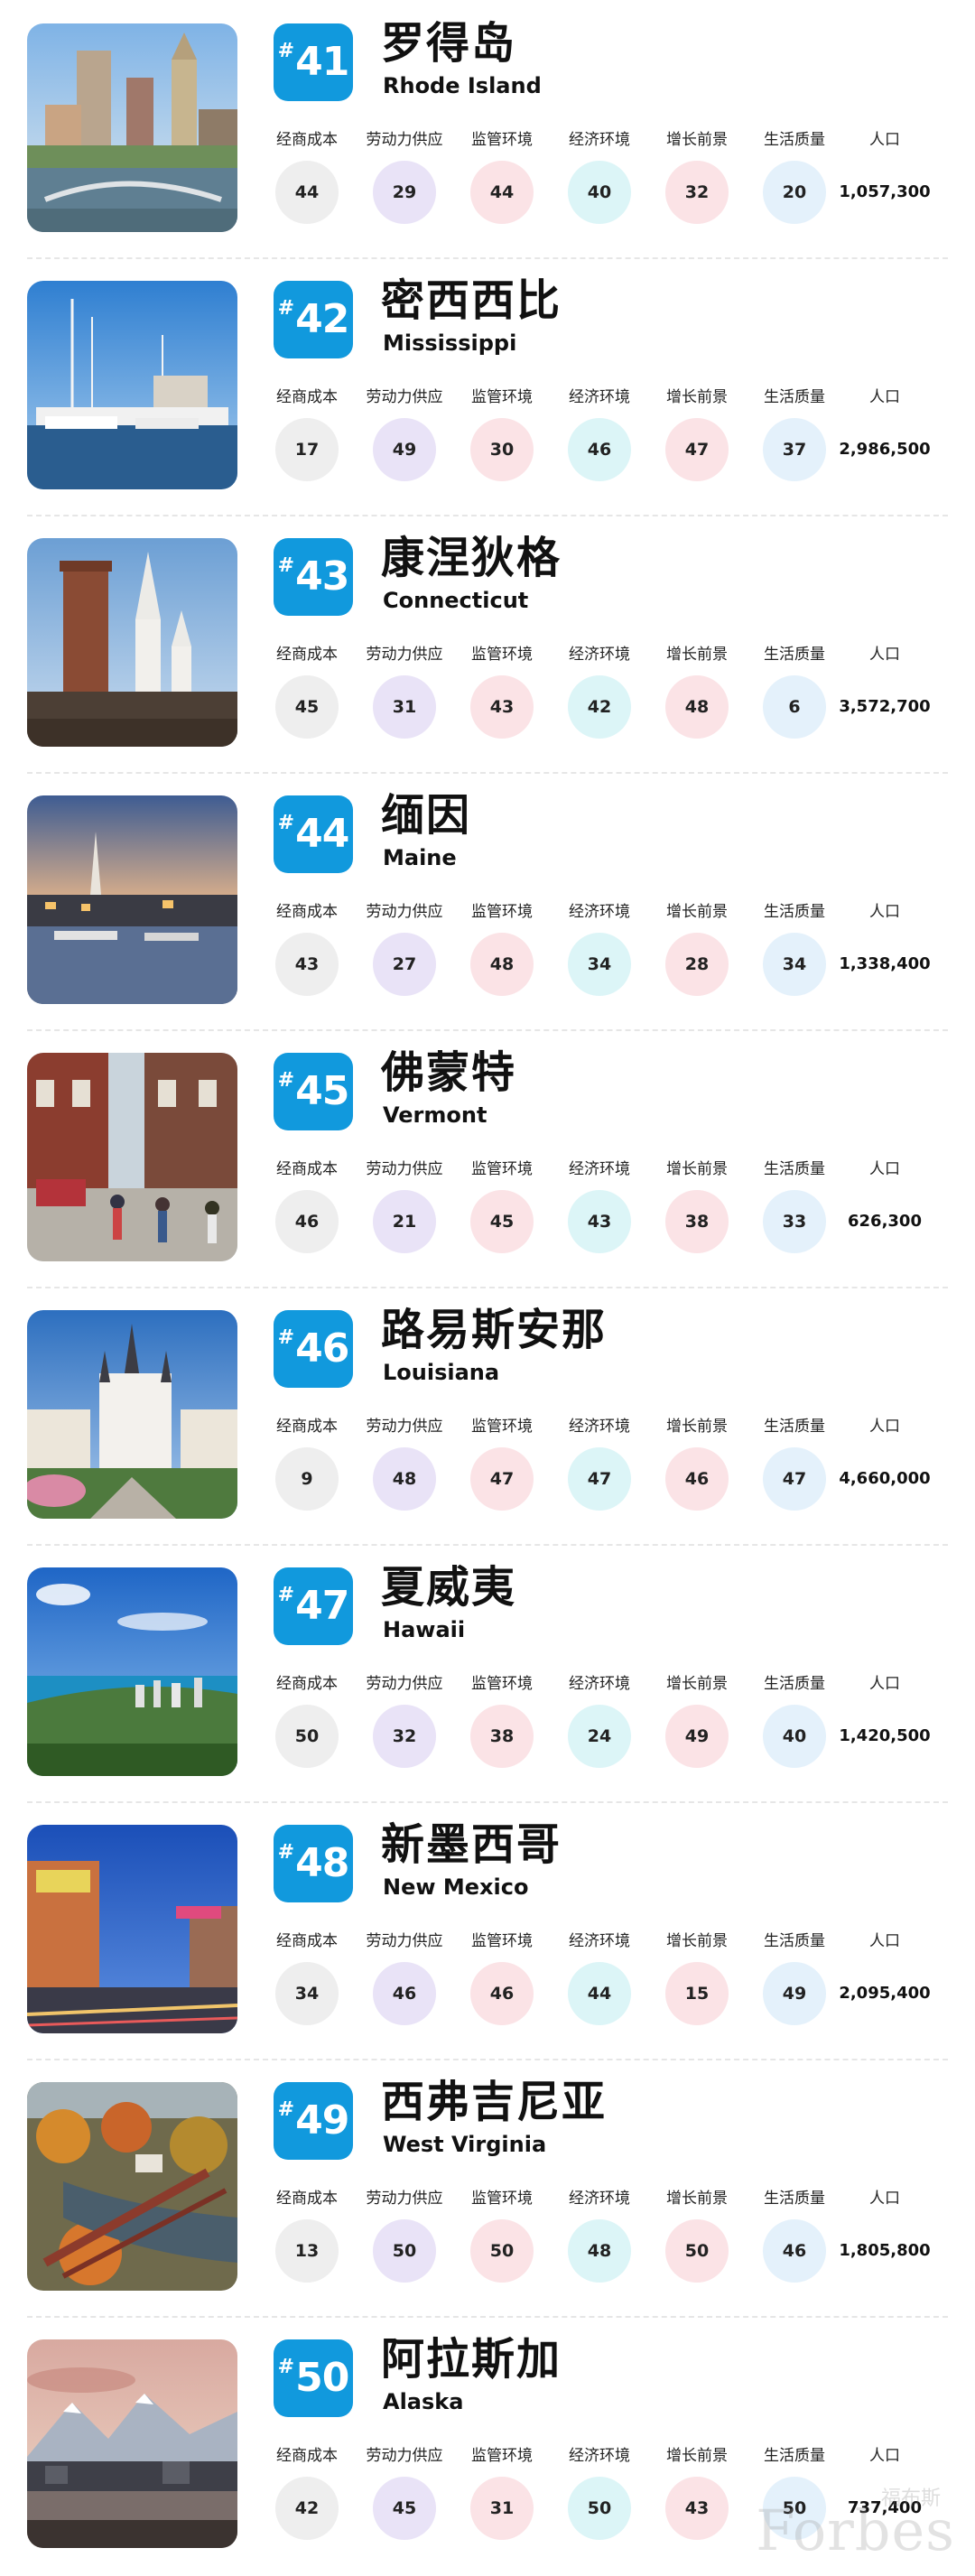 The image size is (975, 2576). I want to click on metric-score-badge: 21, so click(404, 1221).